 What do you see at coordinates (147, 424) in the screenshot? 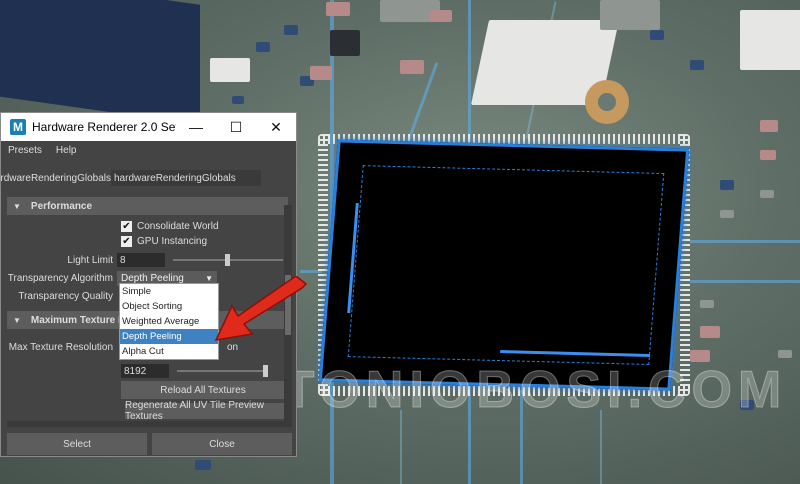
I see `horizontal-scrollbar` at bounding box center [147, 424].